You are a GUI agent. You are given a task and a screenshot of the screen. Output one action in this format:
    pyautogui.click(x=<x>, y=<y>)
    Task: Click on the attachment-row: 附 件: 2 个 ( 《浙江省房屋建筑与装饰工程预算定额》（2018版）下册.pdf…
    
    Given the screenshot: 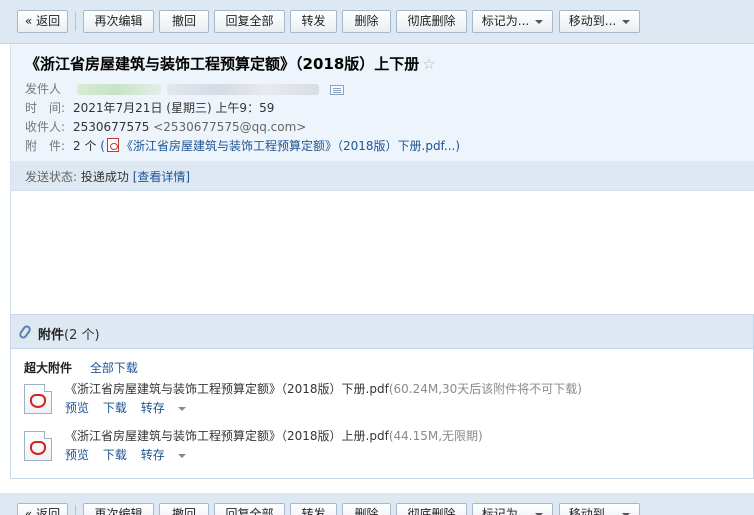 What is the action you would take?
    pyautogui.click(x=242, y=145)
    